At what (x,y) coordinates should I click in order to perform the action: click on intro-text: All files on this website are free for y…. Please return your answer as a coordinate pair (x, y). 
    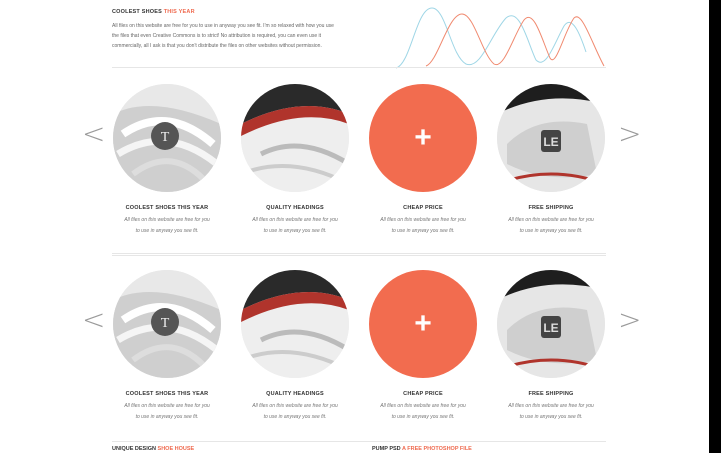
    Looking at the image, I should click on (223, 36).